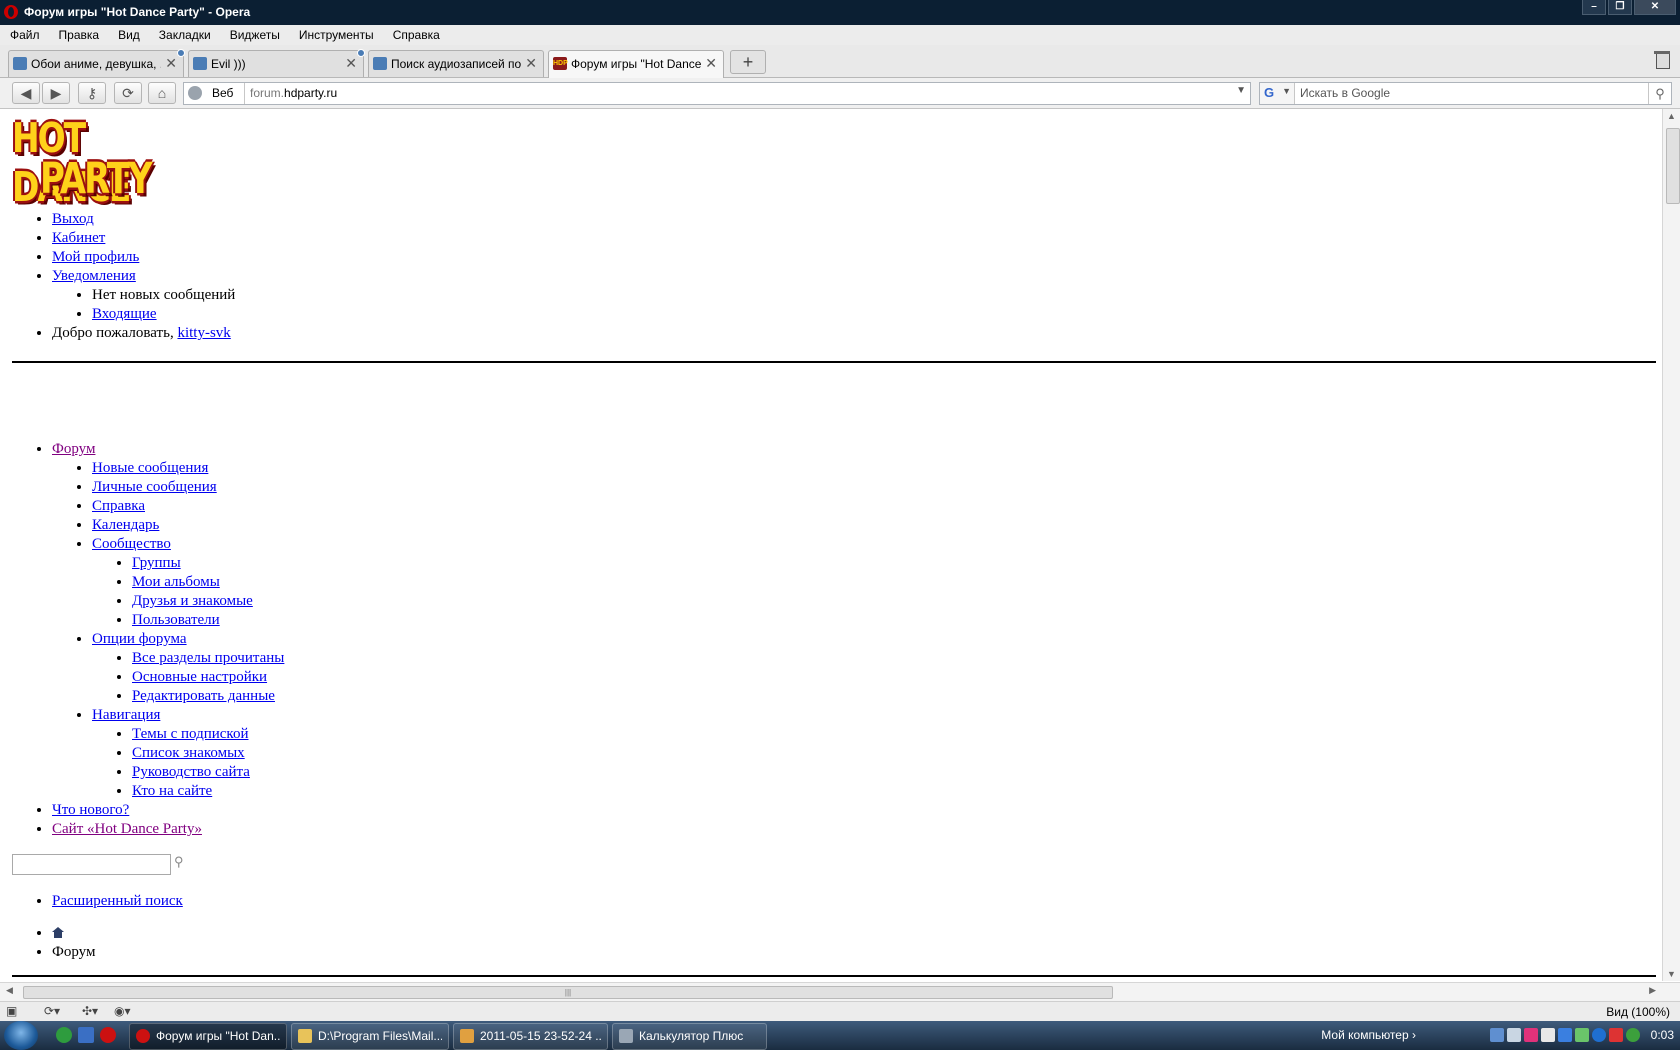 The width and height of the screenshot is (1680, 1050). Describe the element at coordinates (128, 93) in the screenshot. I see `reload-button: ⟳` at that location.